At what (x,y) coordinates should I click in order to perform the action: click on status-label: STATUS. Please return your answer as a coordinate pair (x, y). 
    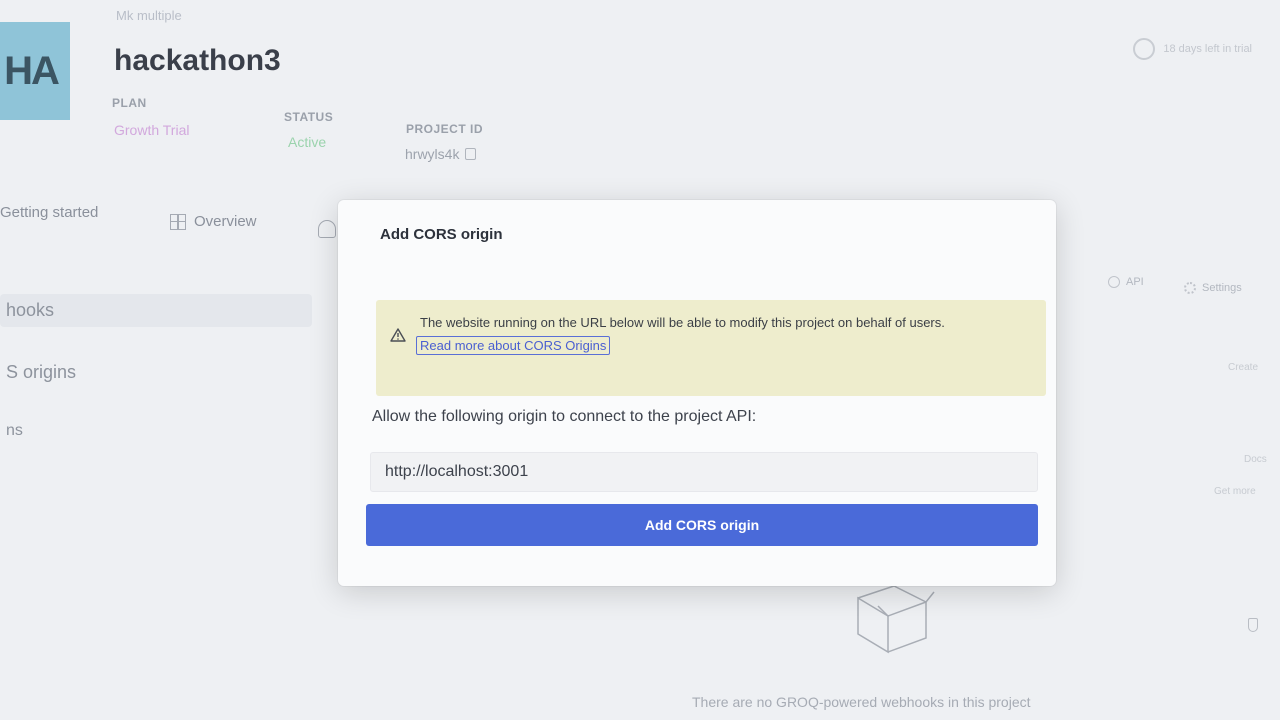
    Looking at the image, I should click on (309, 117).